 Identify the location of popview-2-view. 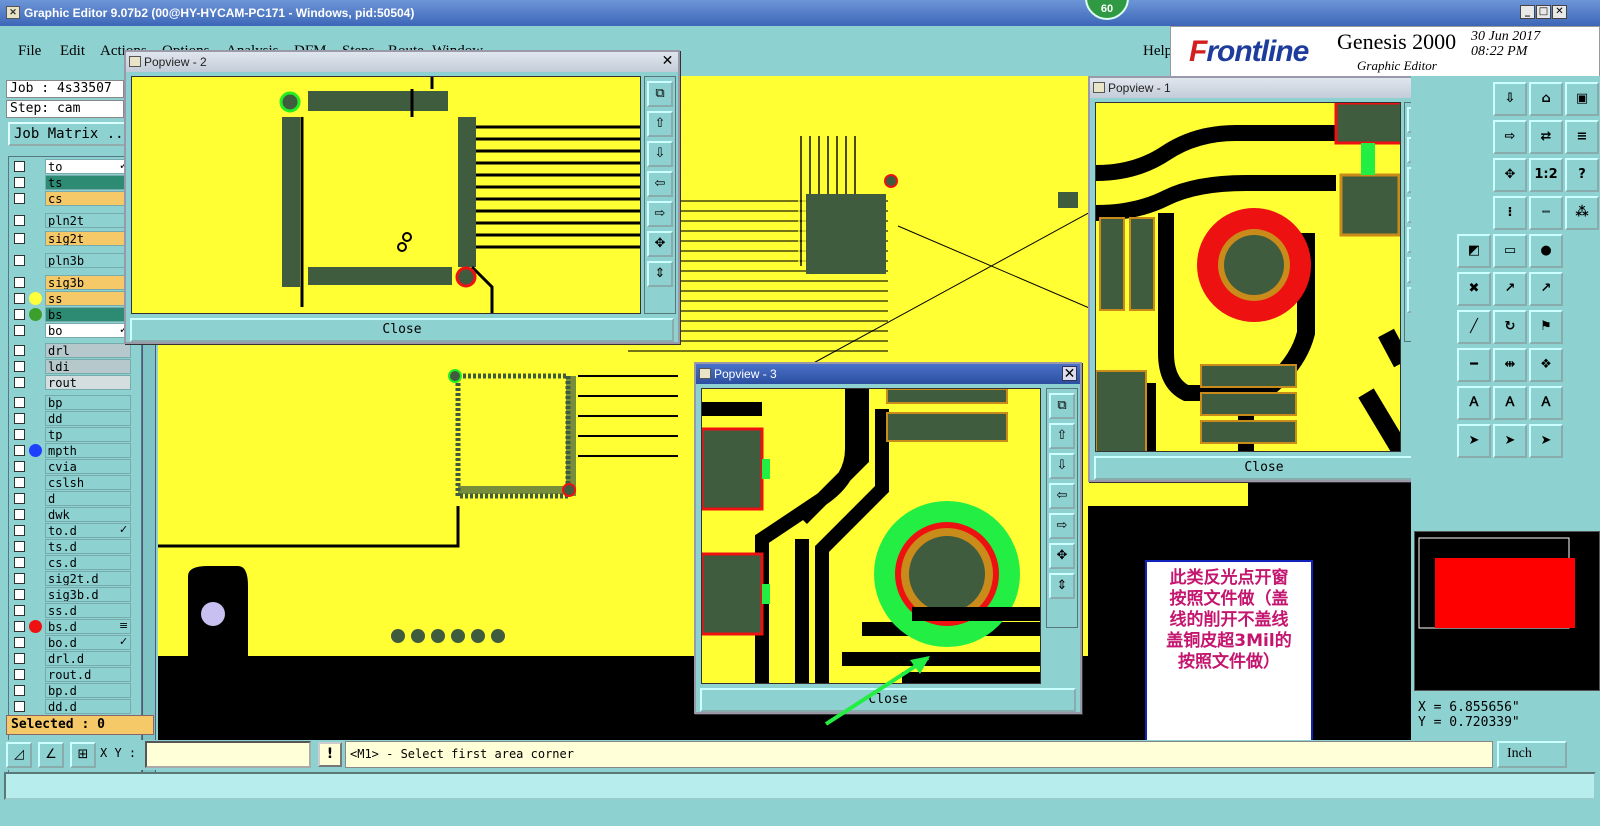
(386, 195).